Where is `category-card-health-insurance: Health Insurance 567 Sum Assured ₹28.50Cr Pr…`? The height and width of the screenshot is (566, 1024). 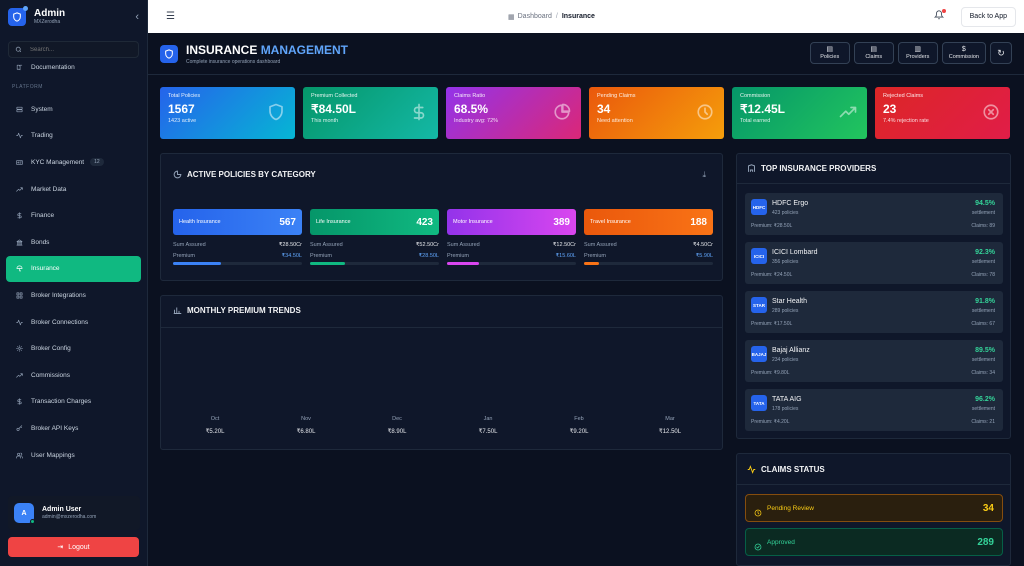 category-card-health-insurance: Health Insurance 567 Sum Assured ₹28.50Cr Pr… is located at coordinates (237, 237).